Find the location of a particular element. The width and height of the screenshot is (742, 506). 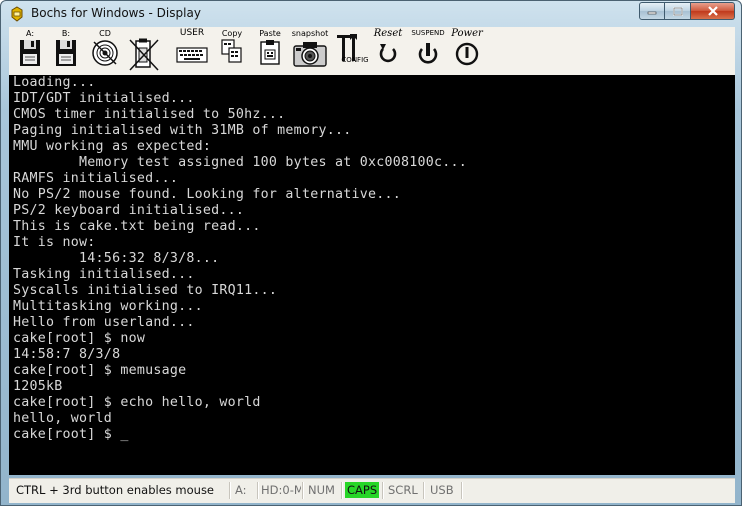

cdrom-icon is located at coordinates (105, 53).